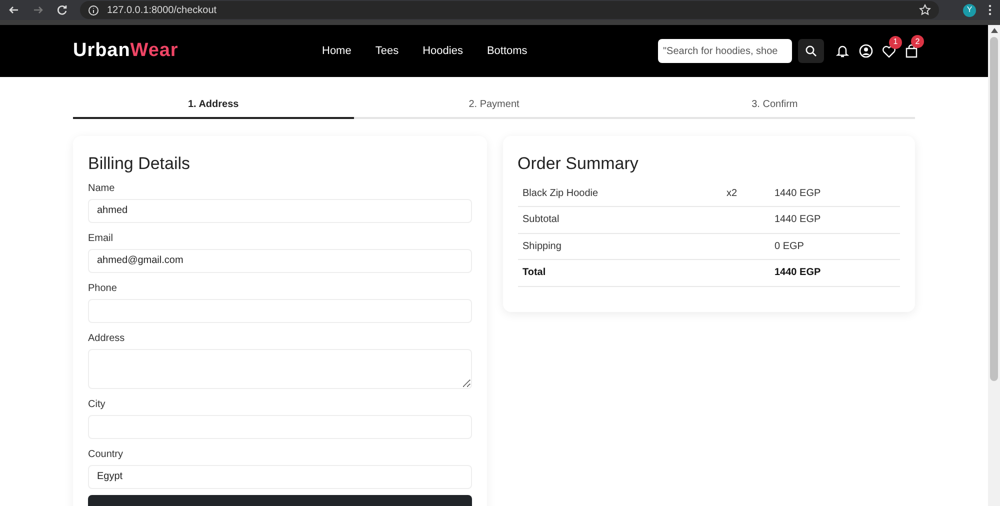  What do you see at coordinates (895, 42) in the screenshot?
I see `wishlist-count-badge: 1` at bounding box center [895, 42].